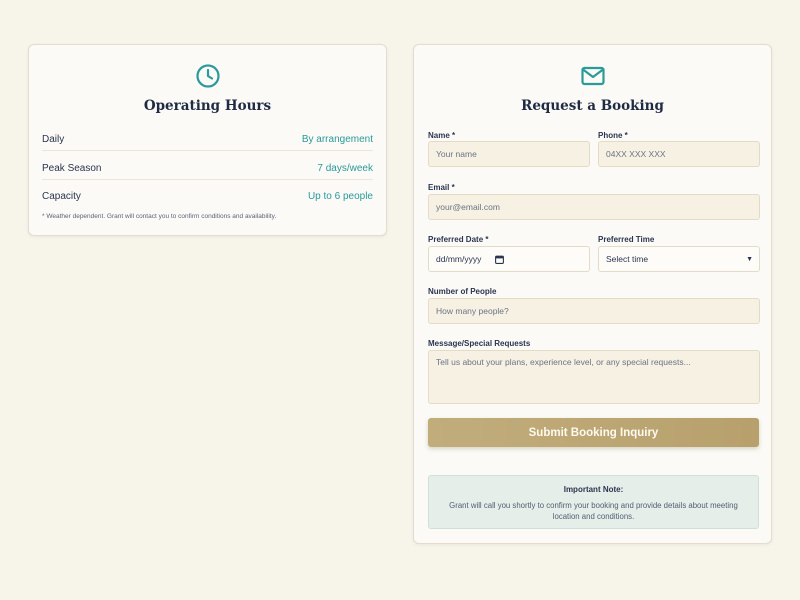  What do you see at coordinates (627, 259) in the screenshot?
I see `time-select-value: Select time` at bounding box center [627, 259].